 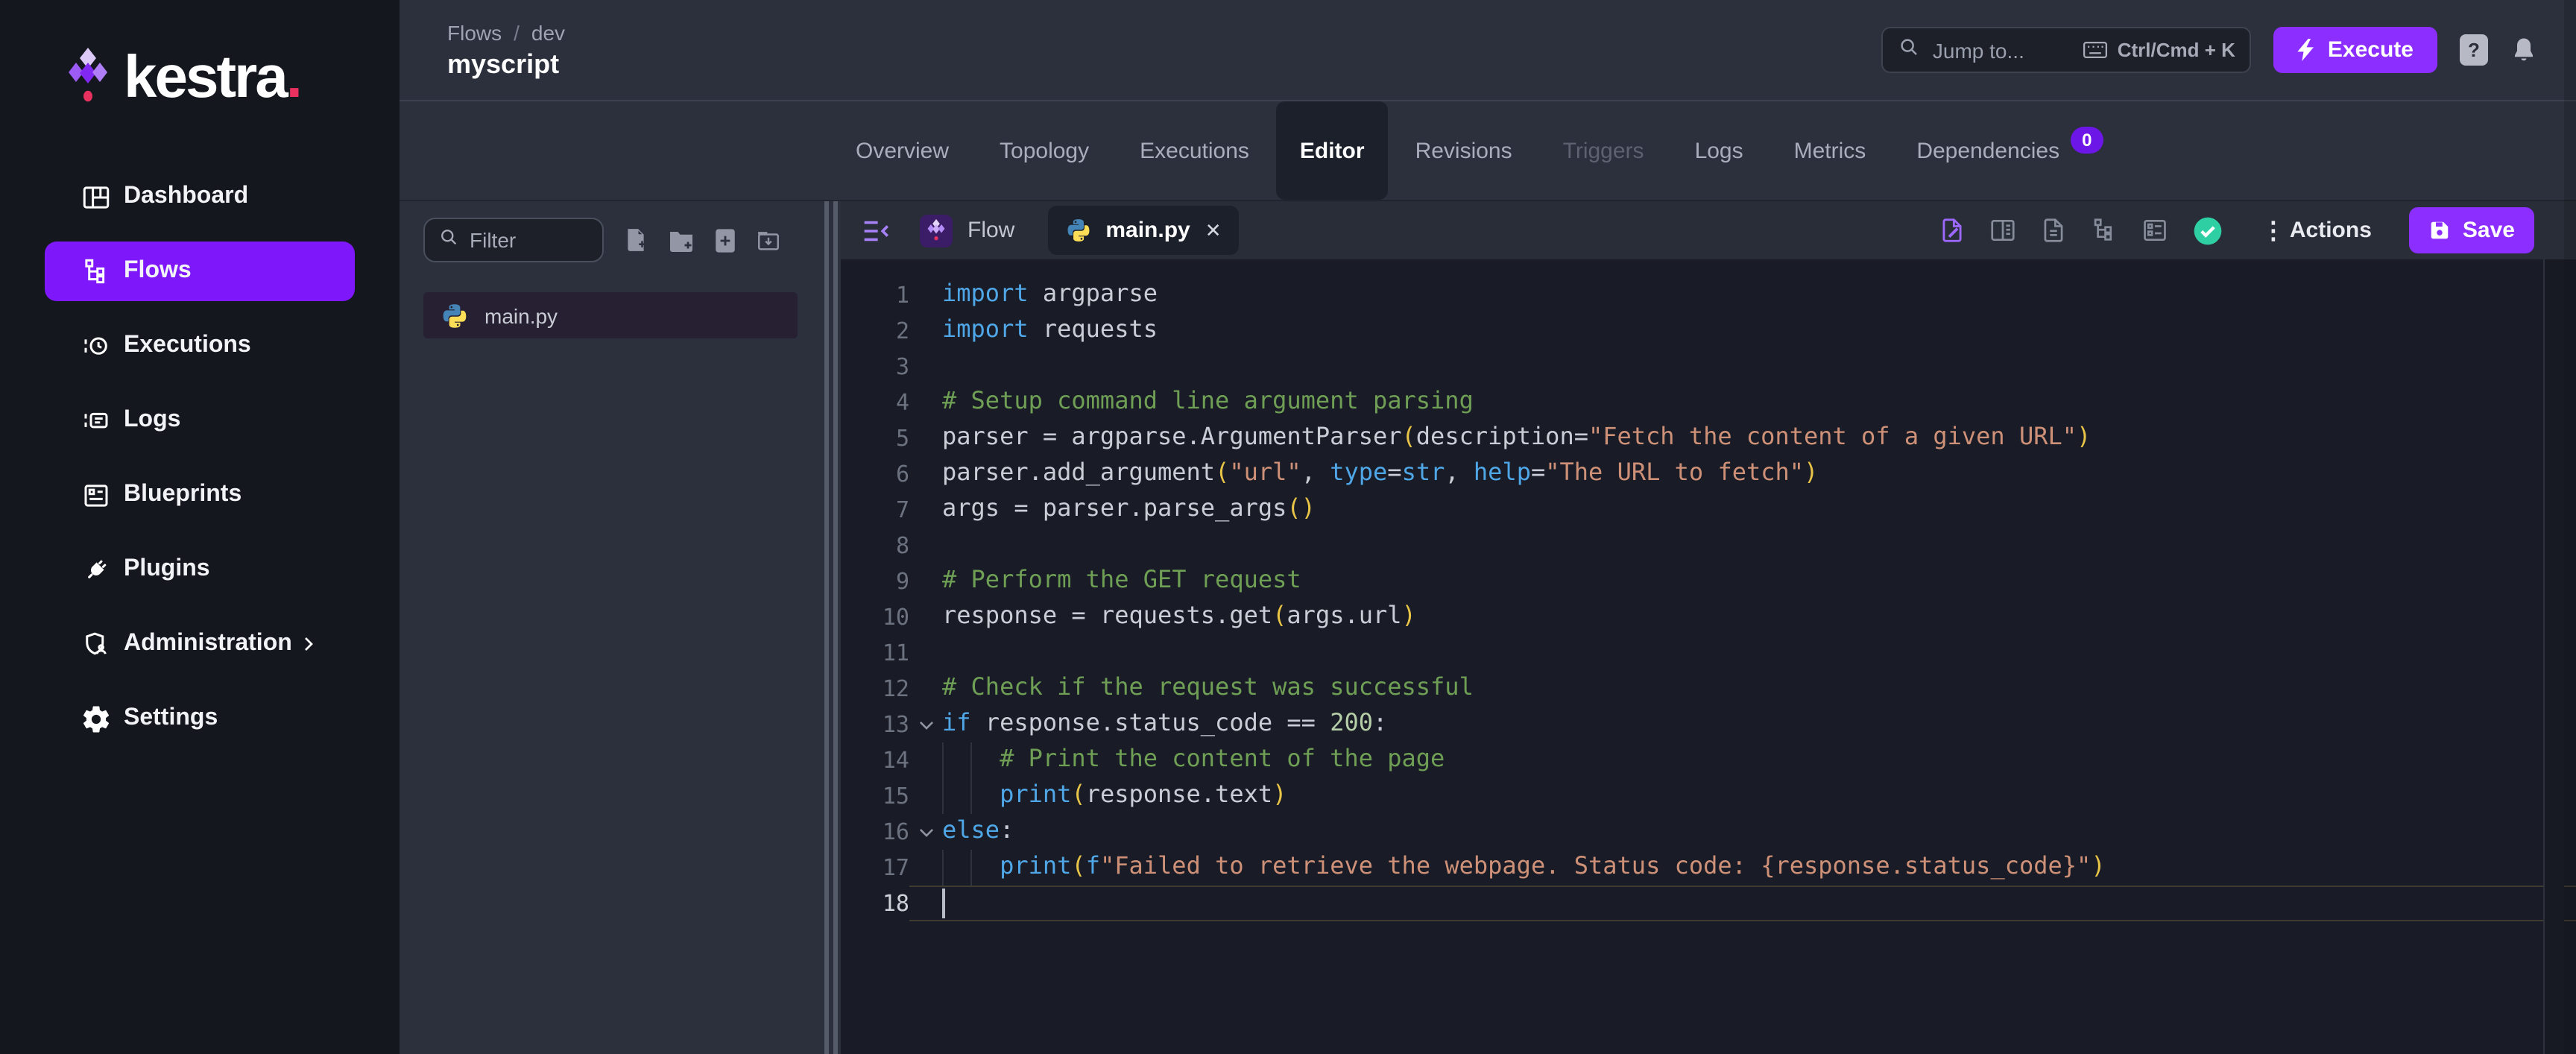 I want to click on code-line: 16 else:, so click(x=1708, y=832).